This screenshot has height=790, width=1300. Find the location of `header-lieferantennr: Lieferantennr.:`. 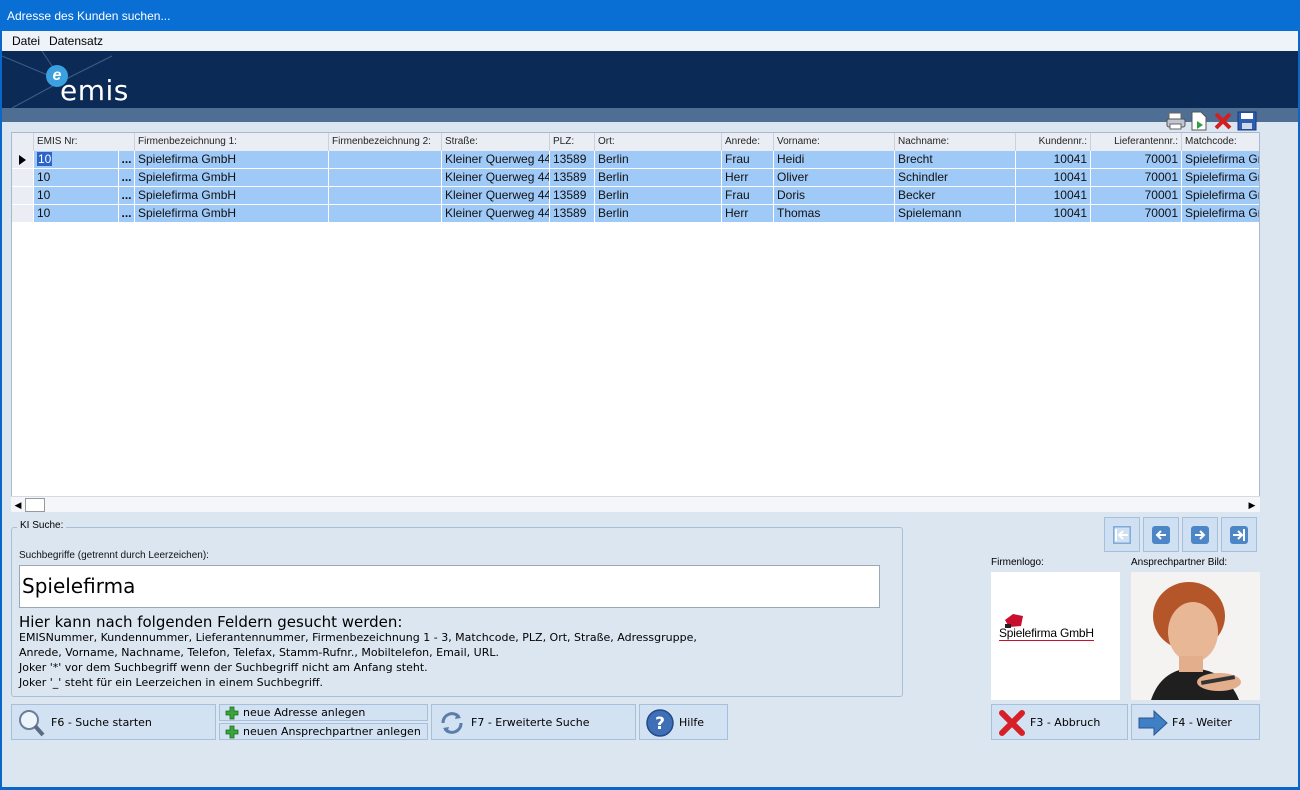

header-lieferantennr: Lieferantennr.: is located at coordinates (1136, 142).